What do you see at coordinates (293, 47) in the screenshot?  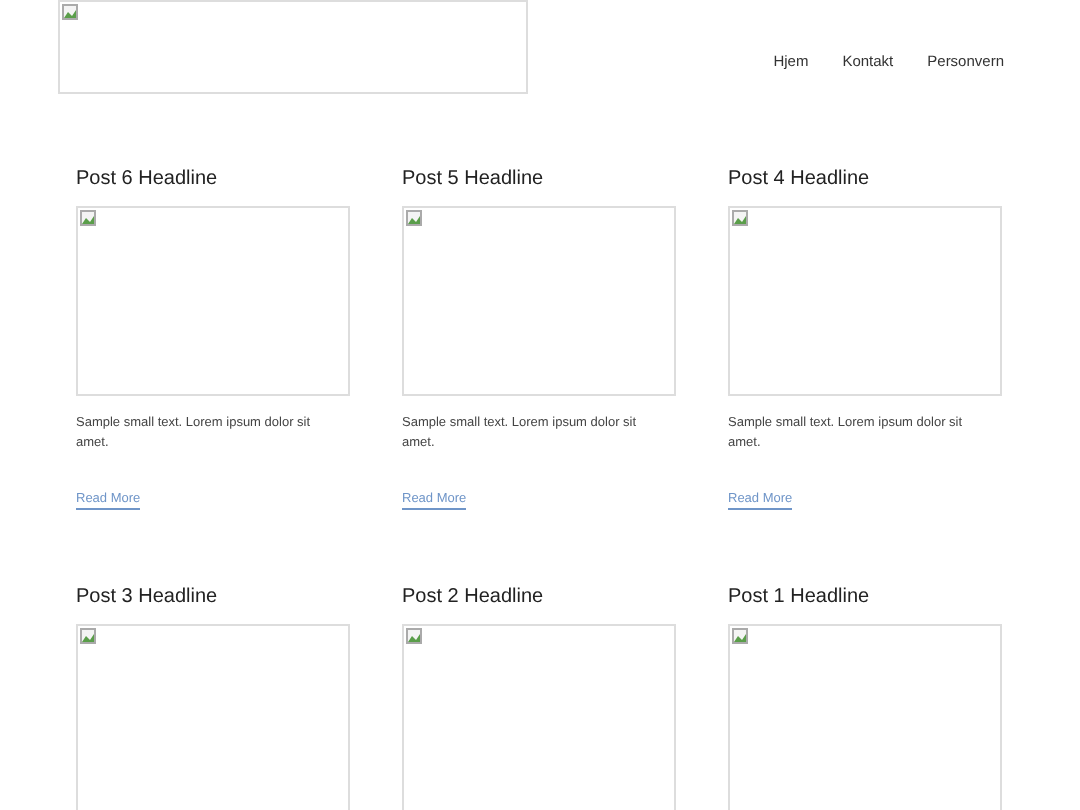 I see `logo-image` at bounding box center [293, 47].